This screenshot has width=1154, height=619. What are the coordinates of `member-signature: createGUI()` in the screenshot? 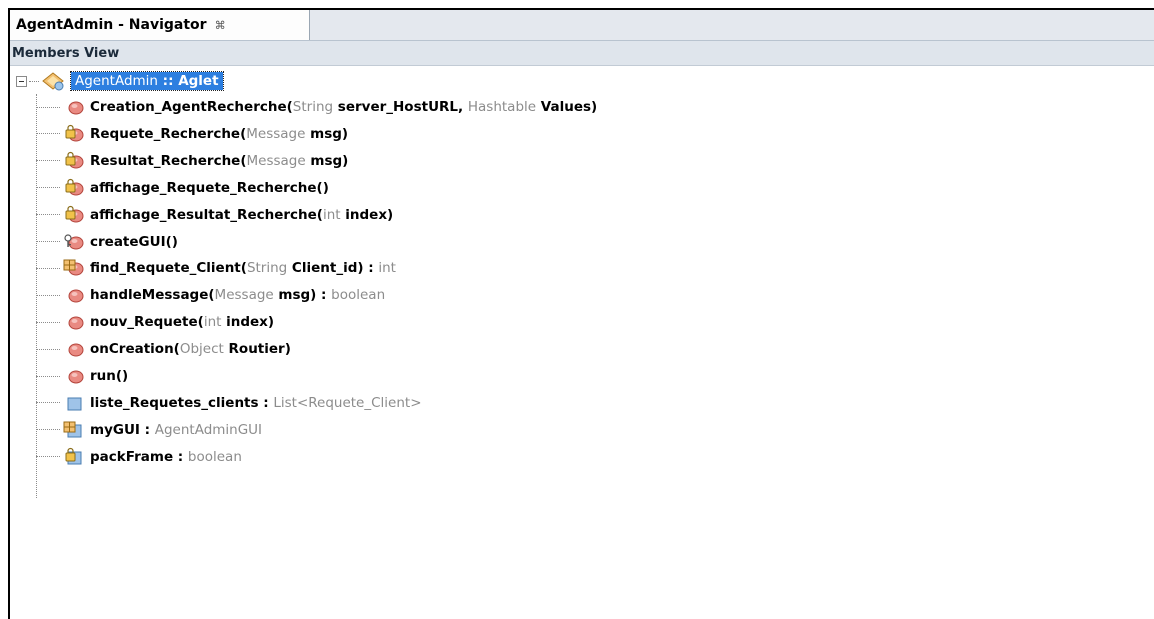 It's located at (134, 242).